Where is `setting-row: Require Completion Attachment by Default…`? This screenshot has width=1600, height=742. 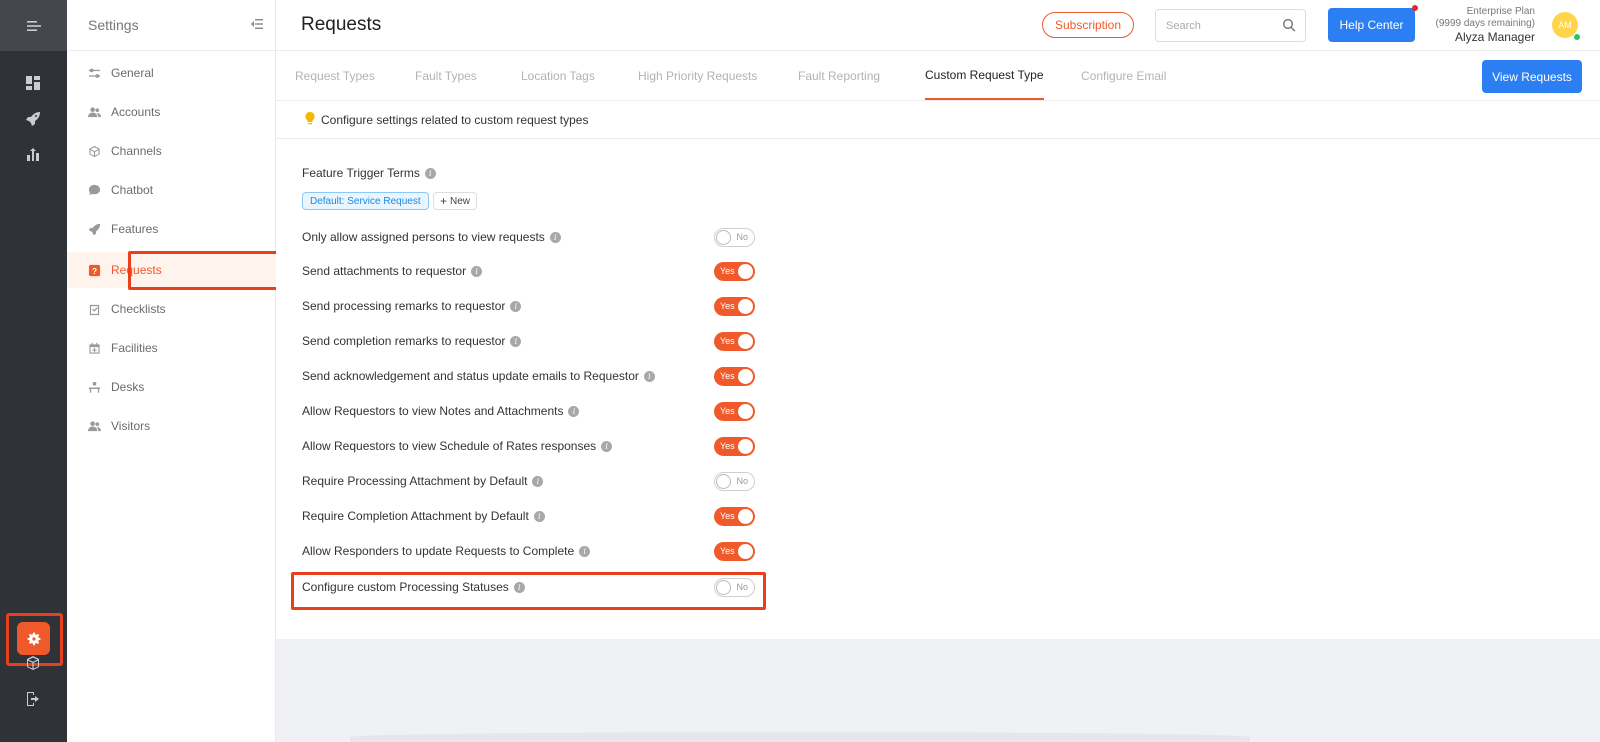 setting-row: Require Completion Attachment by Default… is located at coordinates (532, 516).